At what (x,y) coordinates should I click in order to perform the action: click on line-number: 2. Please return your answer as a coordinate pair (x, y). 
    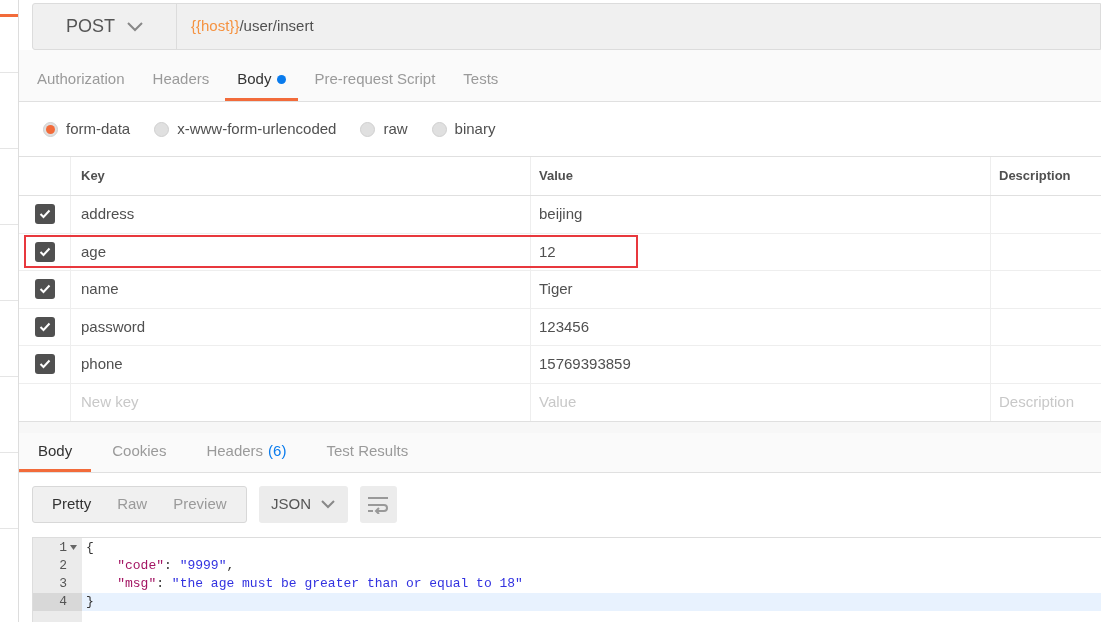
    Looking at the image, I should click on (63, 565).